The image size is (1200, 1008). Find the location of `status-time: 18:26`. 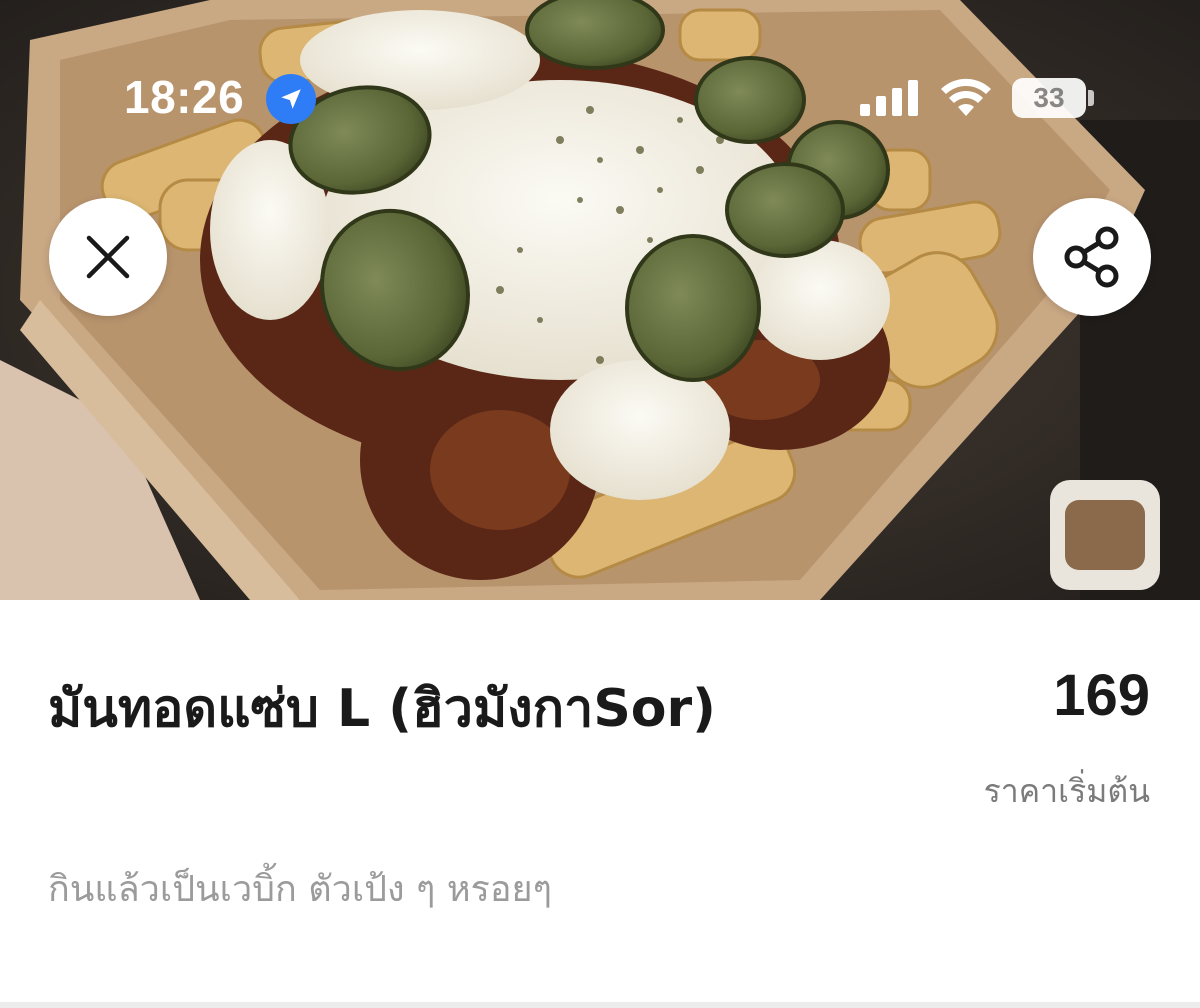

status-time: 18:26 is located at coordinates (184, 97).